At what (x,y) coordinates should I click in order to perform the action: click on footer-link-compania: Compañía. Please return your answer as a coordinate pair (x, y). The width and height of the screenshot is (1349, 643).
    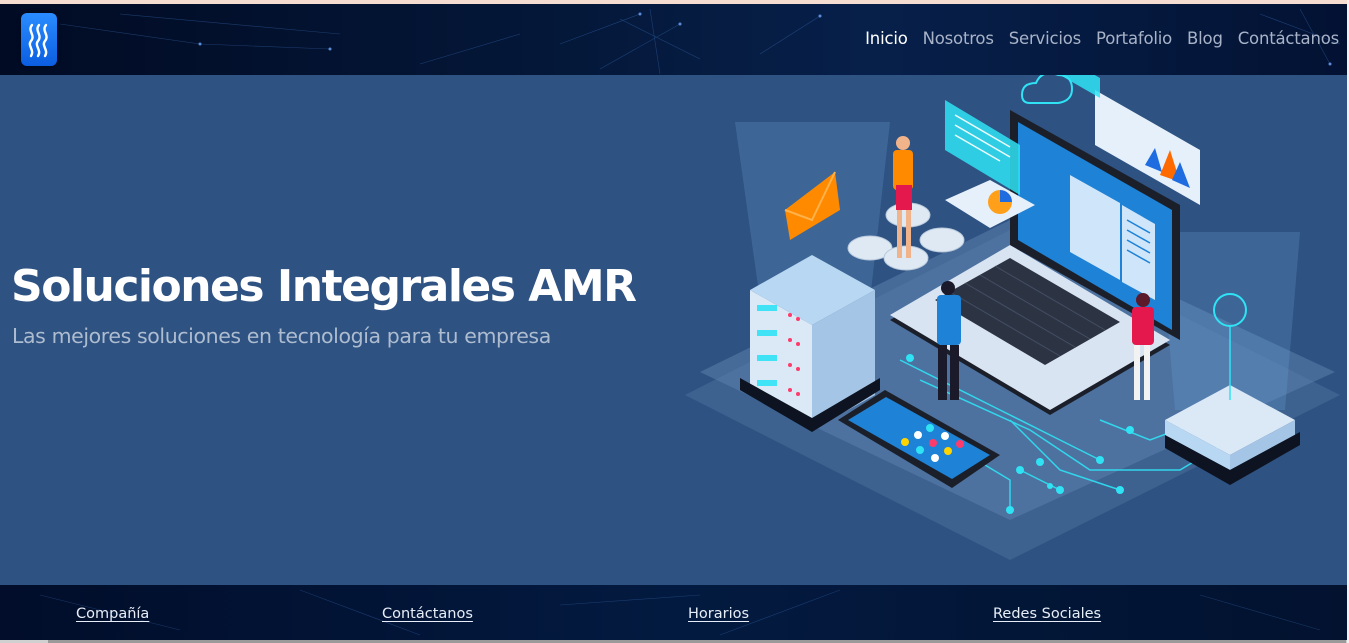
    Looking at the image, I should click on (112, 614).